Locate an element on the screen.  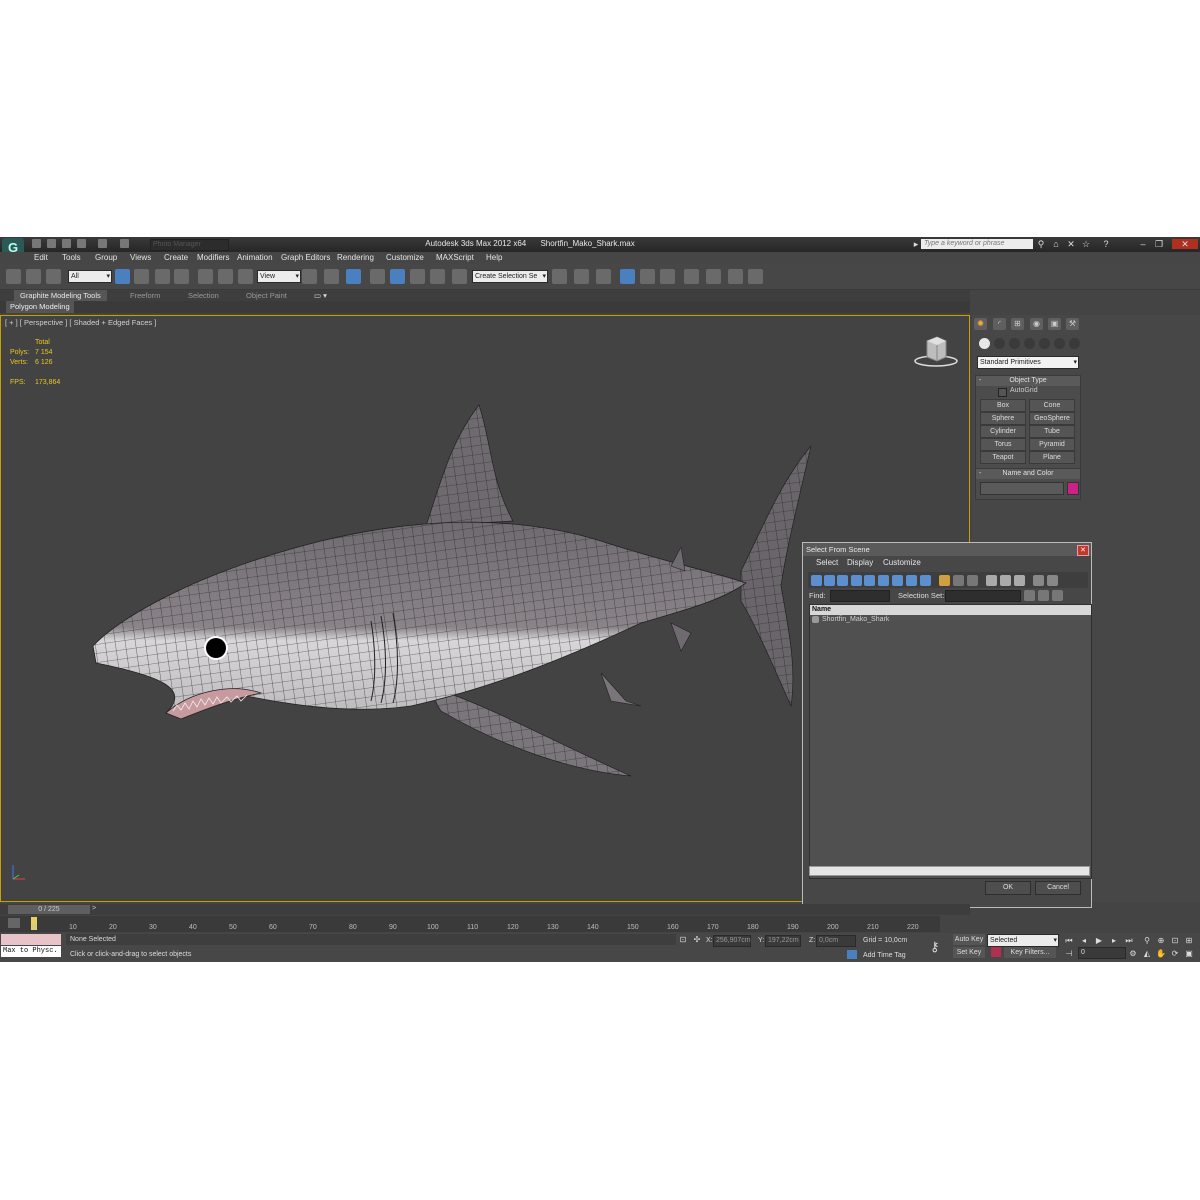
dialog-menu-select: Select is located at coordinates (827, 562).